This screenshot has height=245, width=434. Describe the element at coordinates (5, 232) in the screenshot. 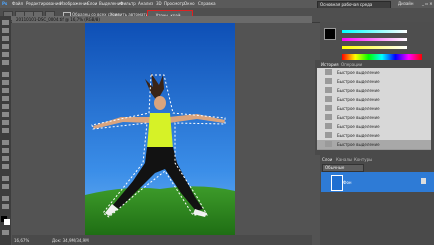

I see `quick-mask-icon` at that location.